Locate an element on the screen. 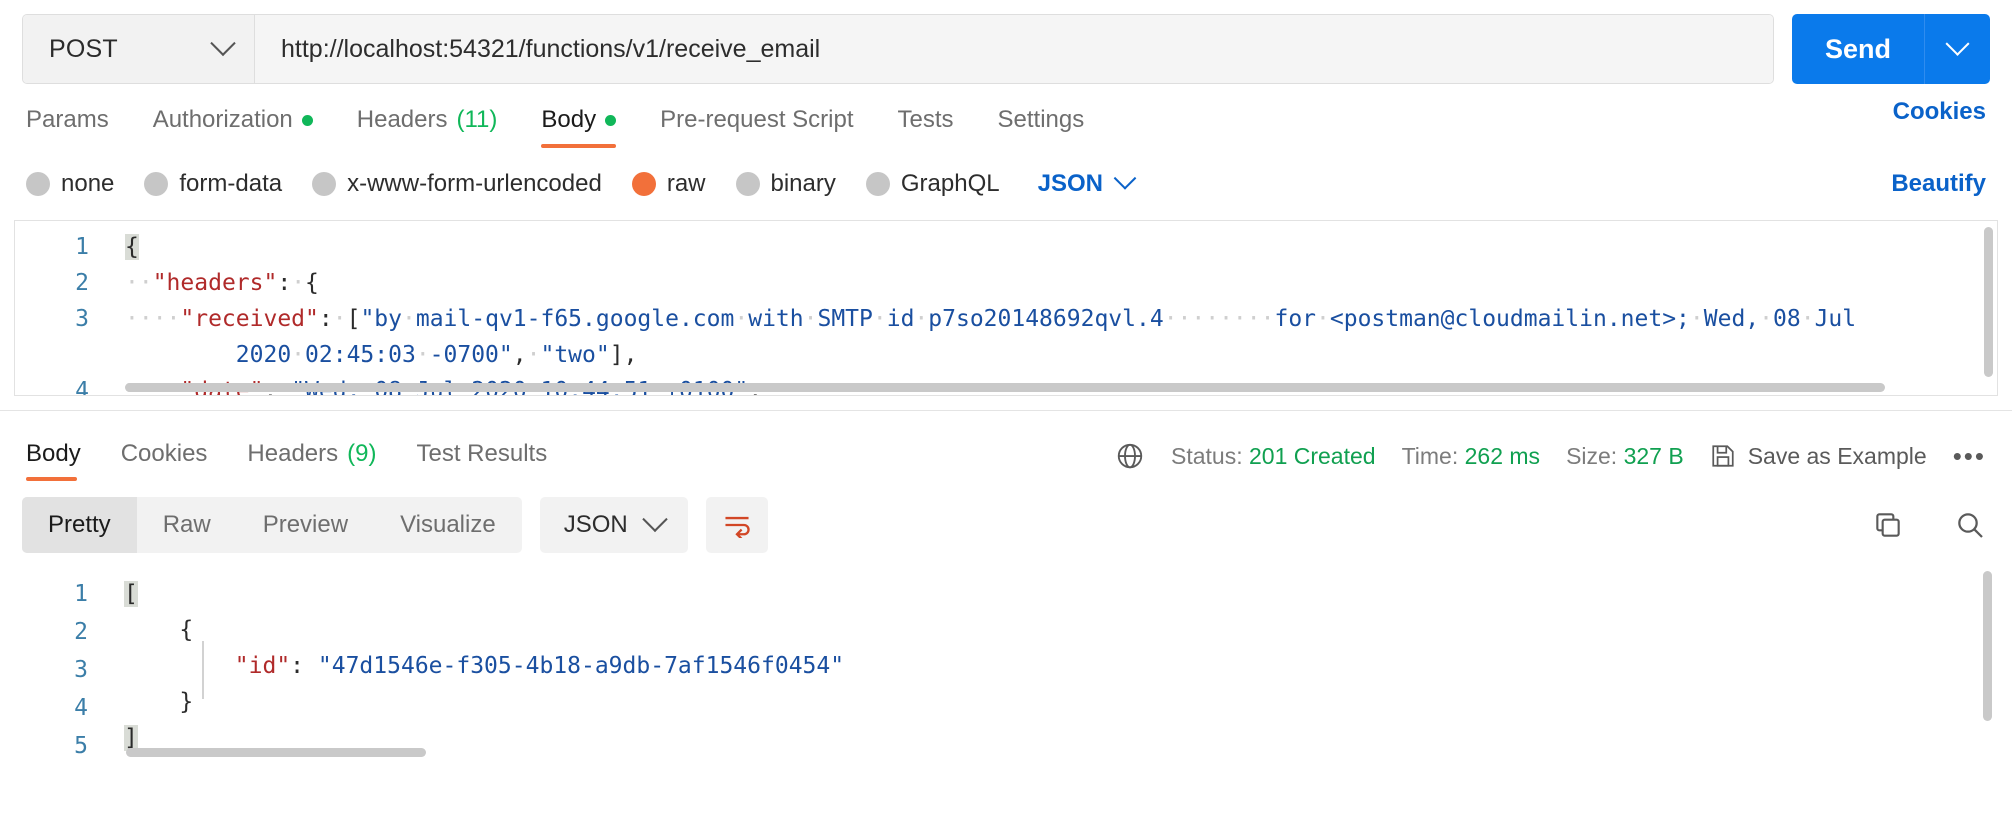 The width and height of the screenshot is (2012, 824). request-editor-scrollbar-horizontal is located at coordinates (1005, 387).